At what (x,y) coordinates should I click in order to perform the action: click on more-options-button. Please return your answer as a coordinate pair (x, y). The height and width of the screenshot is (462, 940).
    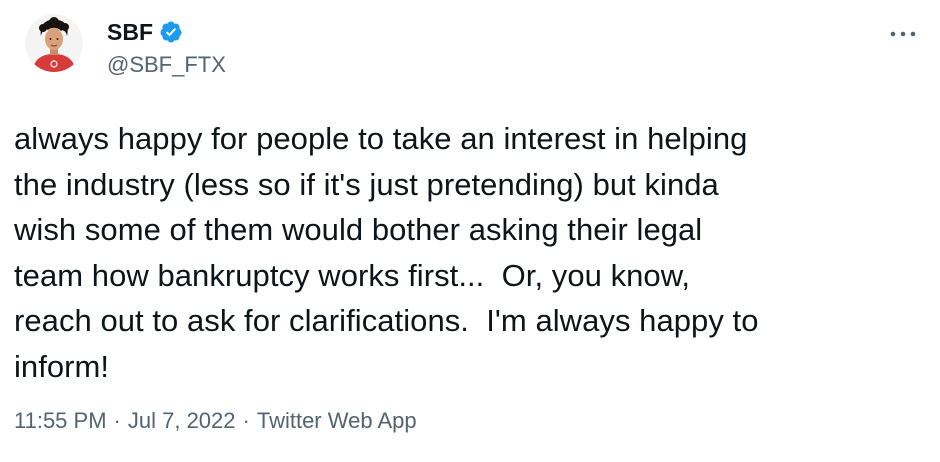
    Looking at the image, I should click on (903, 34).